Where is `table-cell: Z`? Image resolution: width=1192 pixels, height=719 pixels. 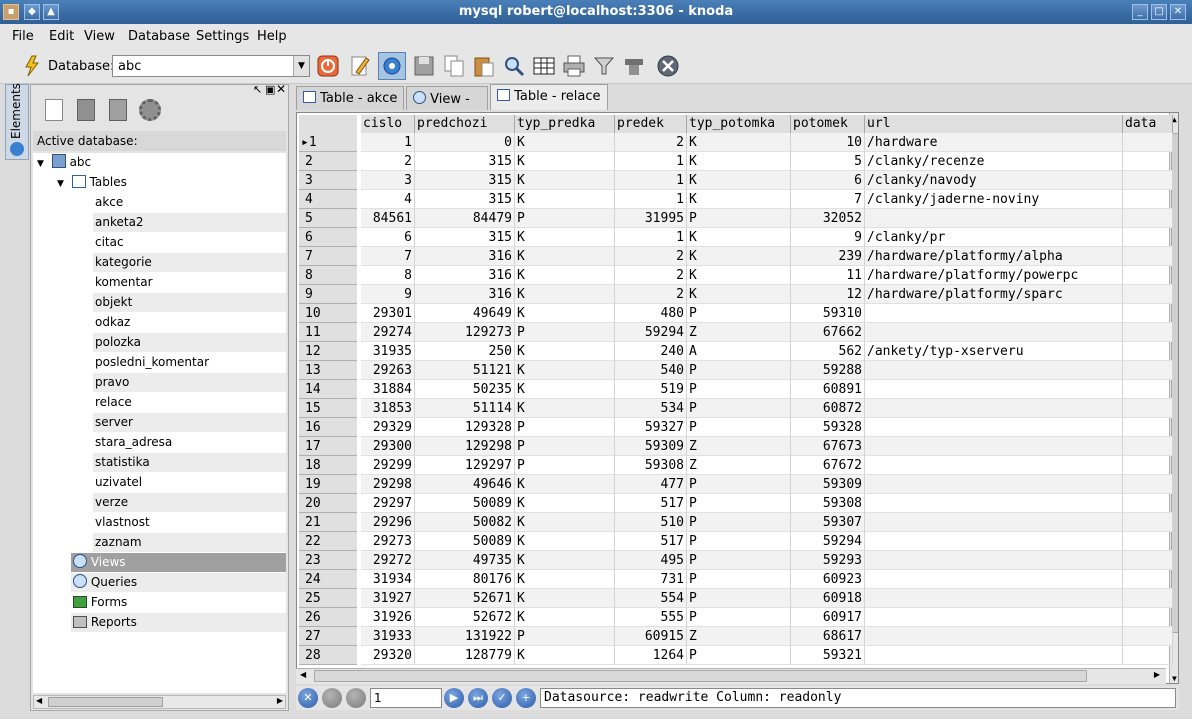
table-cell: Z is located at coordinates (739, 446).